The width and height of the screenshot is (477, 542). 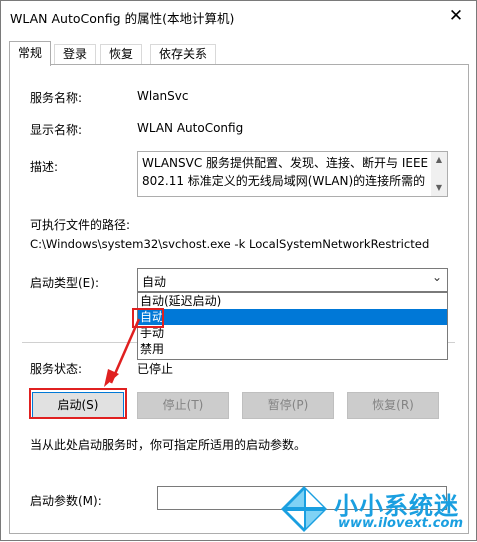 What do you see at coordinates (439, 174) in the screenshot?
I see `description-scrollbar: ▲ ▼` at bounding box center [439, 174].